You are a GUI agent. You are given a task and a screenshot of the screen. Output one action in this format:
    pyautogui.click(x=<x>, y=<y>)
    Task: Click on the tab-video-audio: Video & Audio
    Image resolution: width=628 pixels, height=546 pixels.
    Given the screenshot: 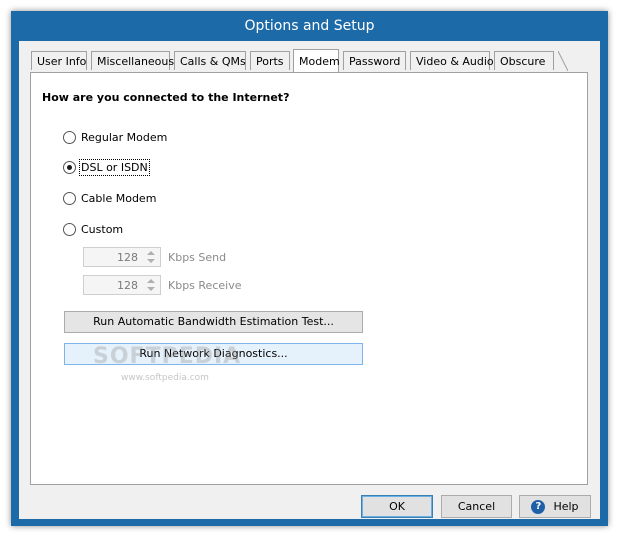 What is the action you would take?
    pyautogui.click(x=452, y=60)
    